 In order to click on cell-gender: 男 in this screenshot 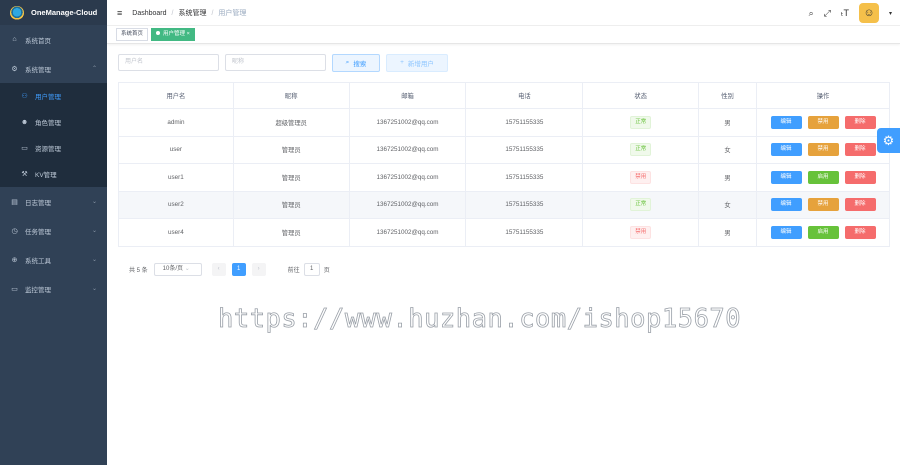, I will do `click(727, 122)`.